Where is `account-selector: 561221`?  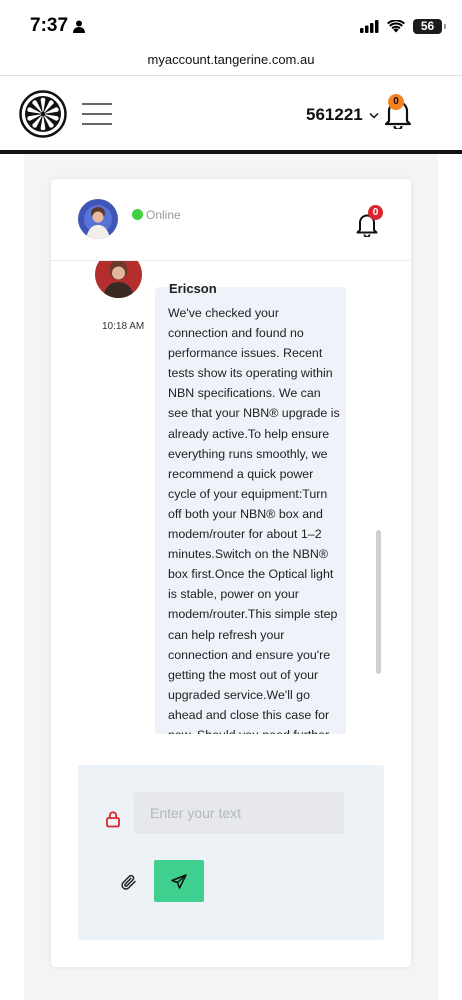 account-selector: 561221 is located at coordinates (342, 115).